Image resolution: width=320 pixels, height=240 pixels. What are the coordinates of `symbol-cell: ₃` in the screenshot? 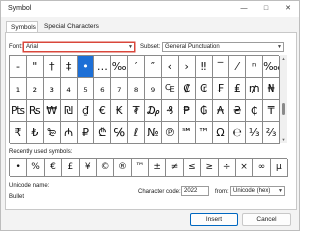 It's located at (52, 89).